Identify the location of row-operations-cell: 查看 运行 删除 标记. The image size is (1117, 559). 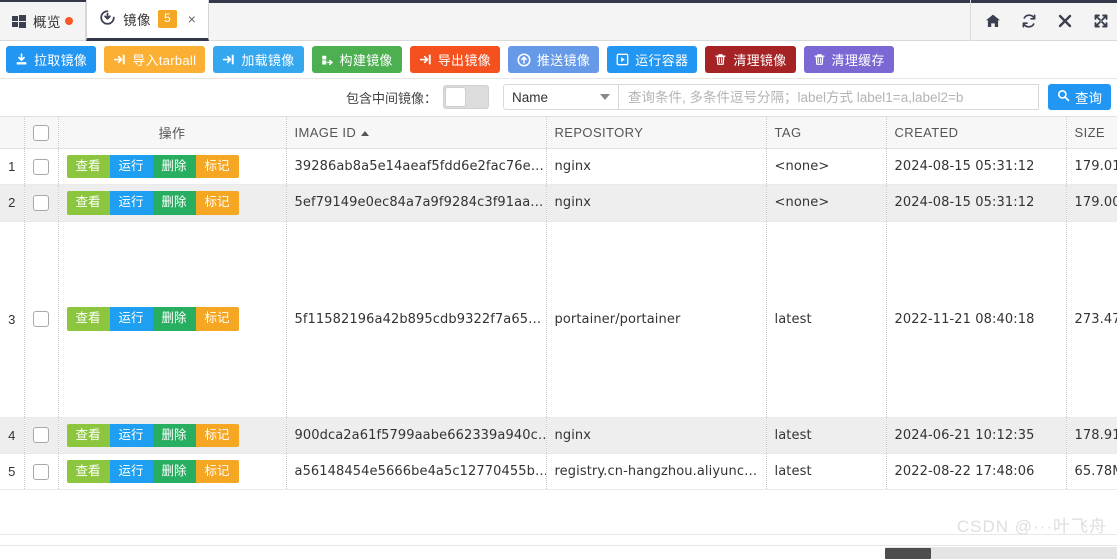
(172, 167).